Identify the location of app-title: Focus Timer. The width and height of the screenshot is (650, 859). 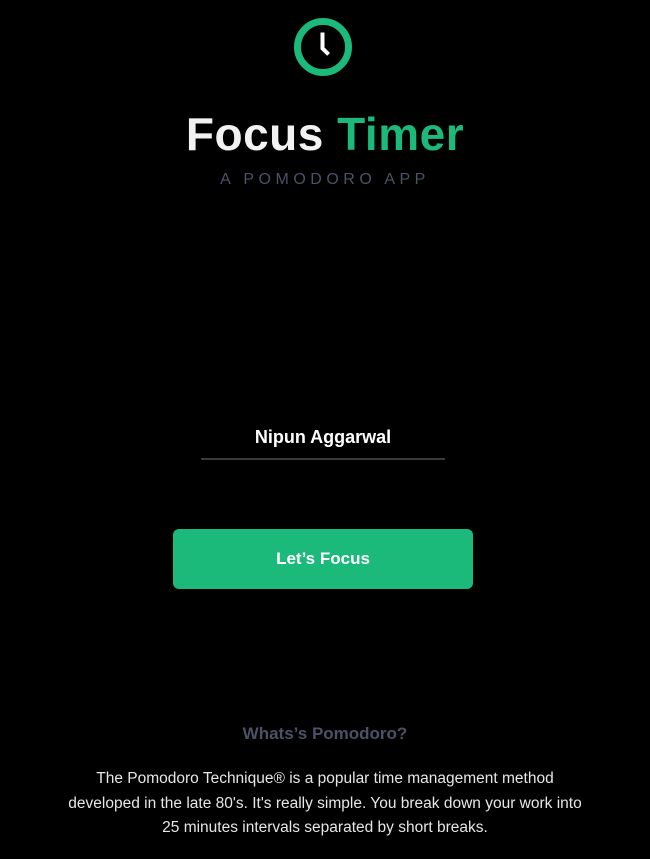
(325, 134).